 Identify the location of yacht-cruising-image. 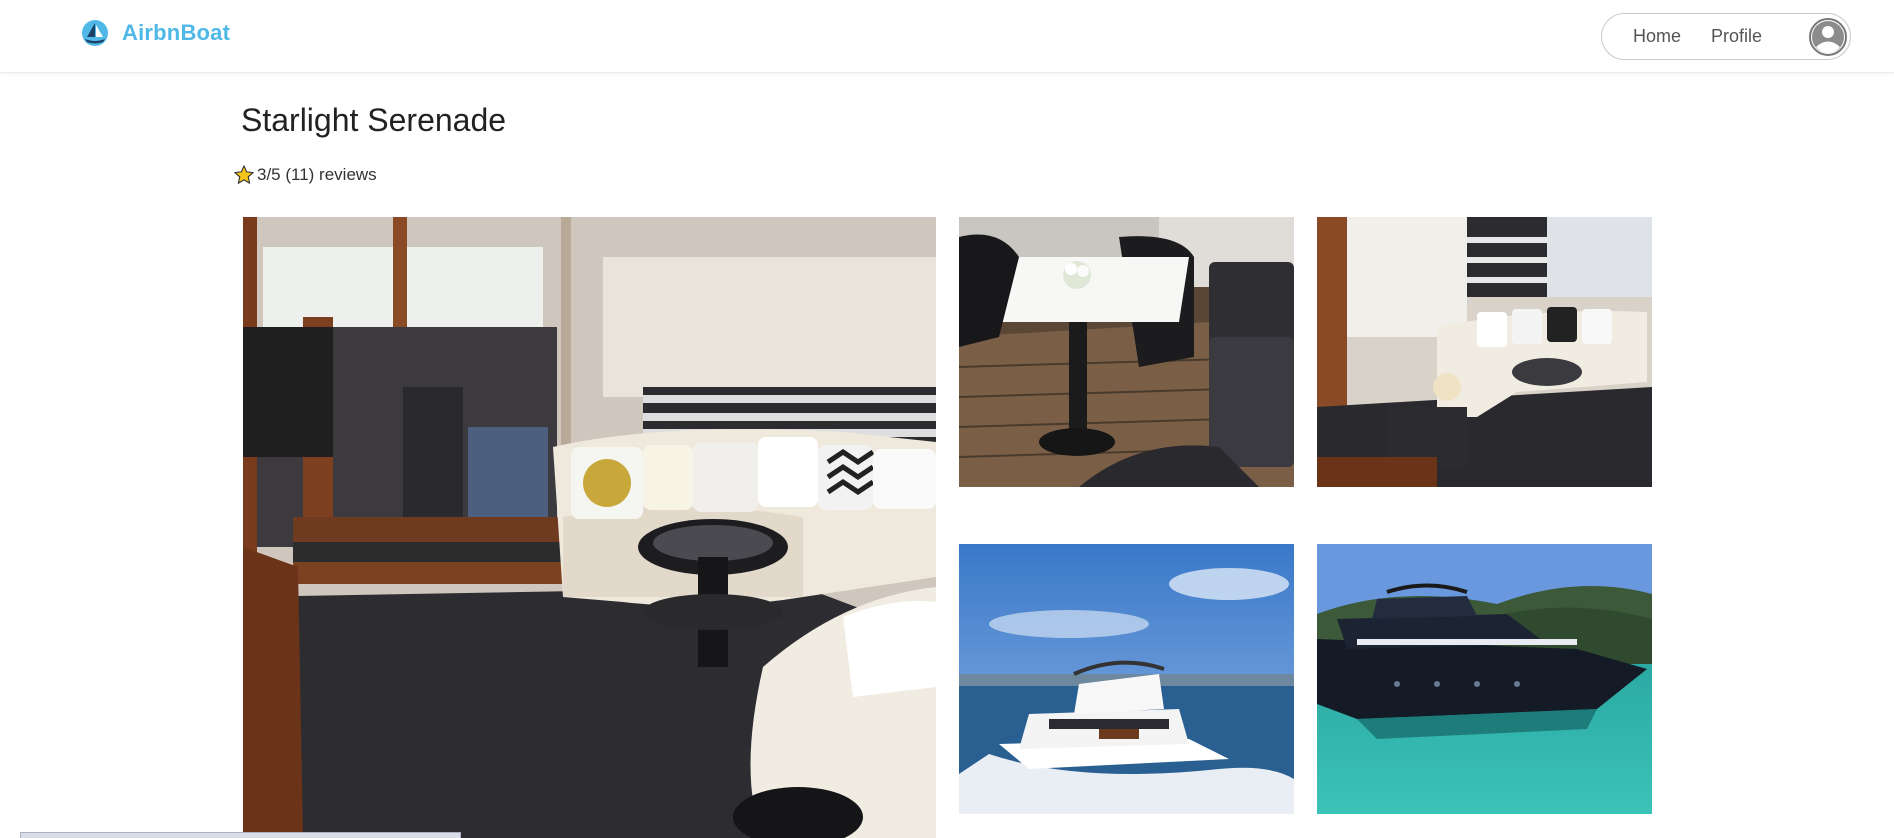
(1126, 679).